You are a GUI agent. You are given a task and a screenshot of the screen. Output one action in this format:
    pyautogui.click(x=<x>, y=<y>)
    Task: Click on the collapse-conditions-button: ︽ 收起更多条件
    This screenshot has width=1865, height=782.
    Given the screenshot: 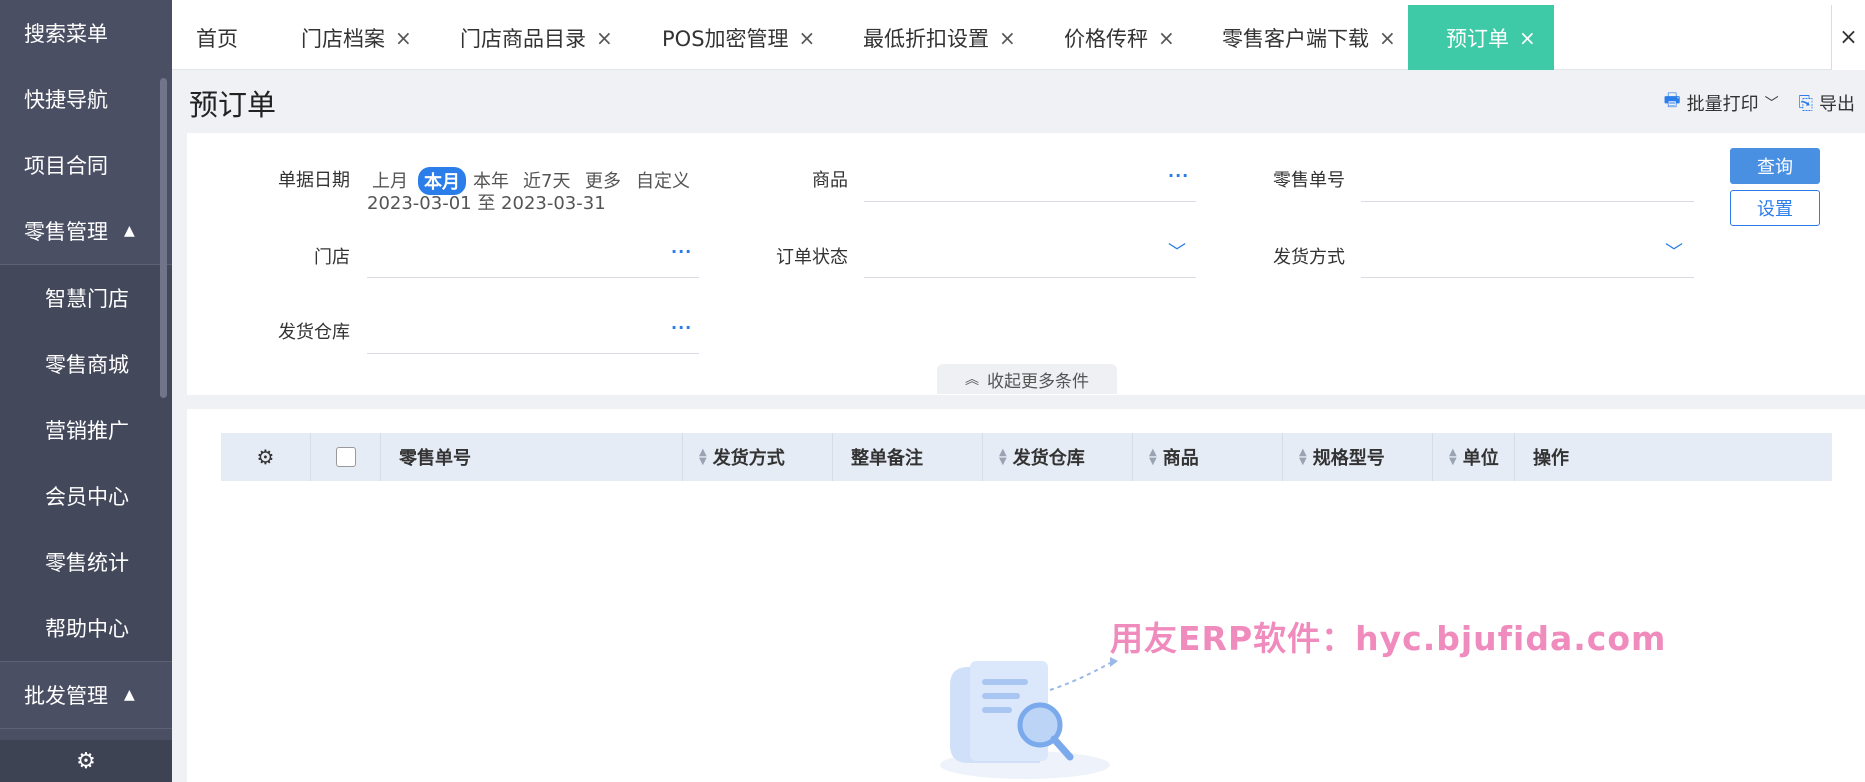 What is the action you would take?
    pyautogui.click(x=1027, y=379)
    